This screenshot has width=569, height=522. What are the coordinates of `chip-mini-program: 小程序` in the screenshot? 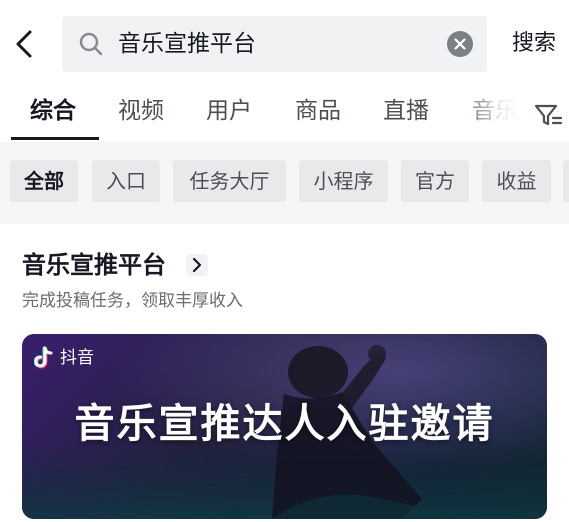 It's located at (343, 181).